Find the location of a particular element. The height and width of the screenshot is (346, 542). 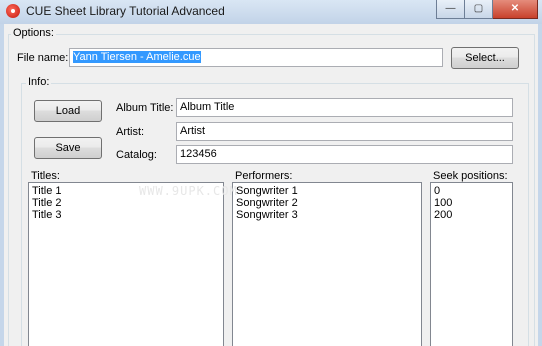

performer-item: Songwriter 2 is located at coordinates (327, 203).